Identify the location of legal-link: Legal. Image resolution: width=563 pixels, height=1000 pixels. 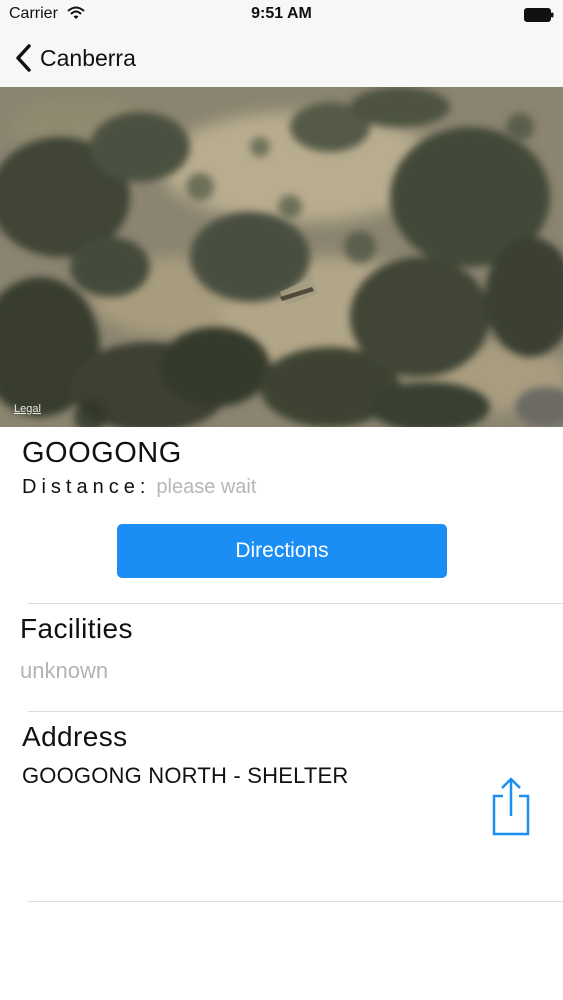
(27, 409).